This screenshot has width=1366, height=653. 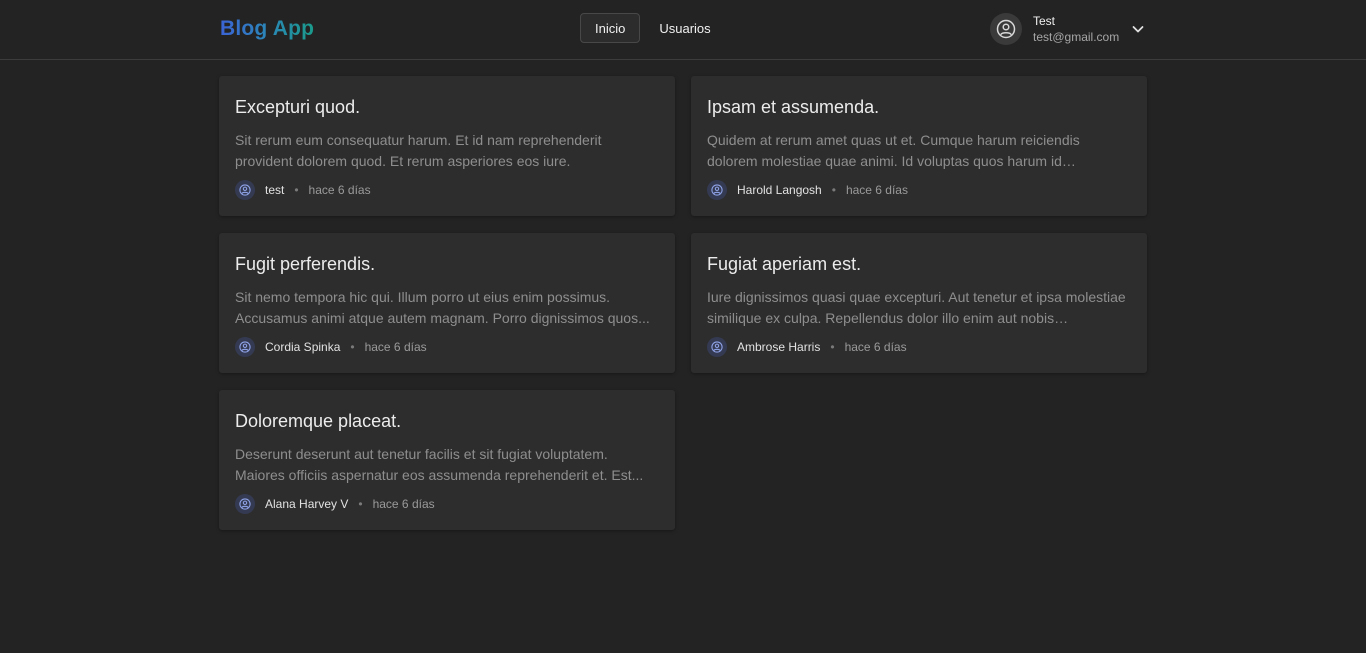 What do you see at coordinates (1070, 29) in the screenshot?
I see `user-menu: Test test@gmail.com` at bounding box center [1070, 29].